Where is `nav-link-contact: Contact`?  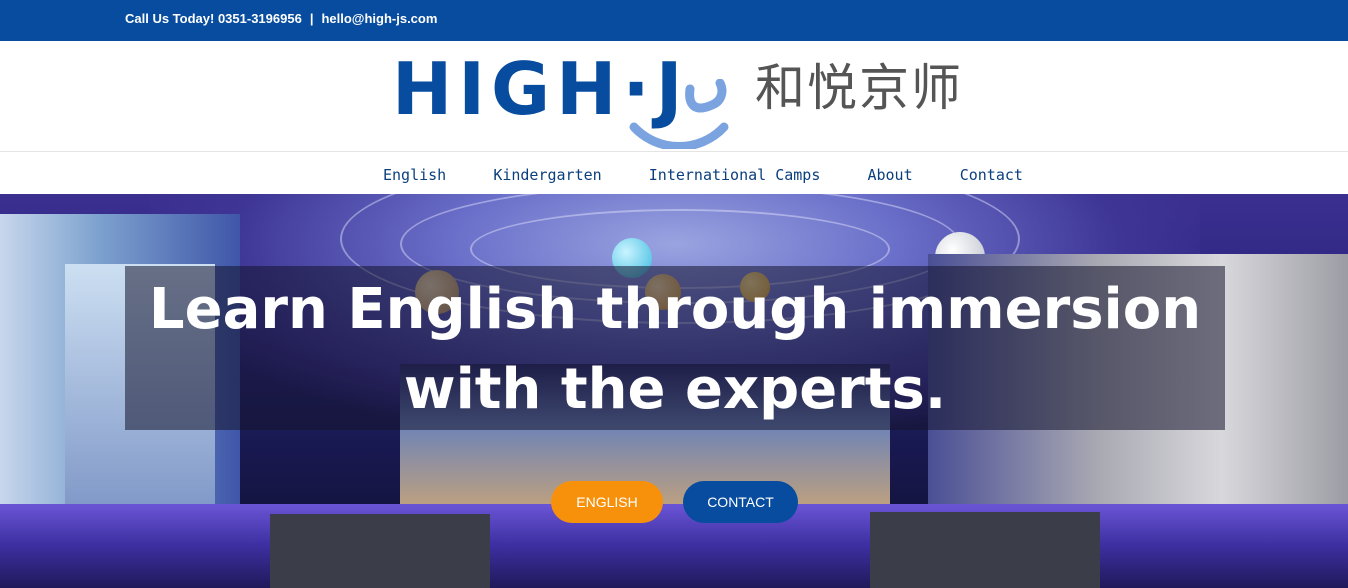 nav-link-contact: Contact is located at coordinates (991, 175).